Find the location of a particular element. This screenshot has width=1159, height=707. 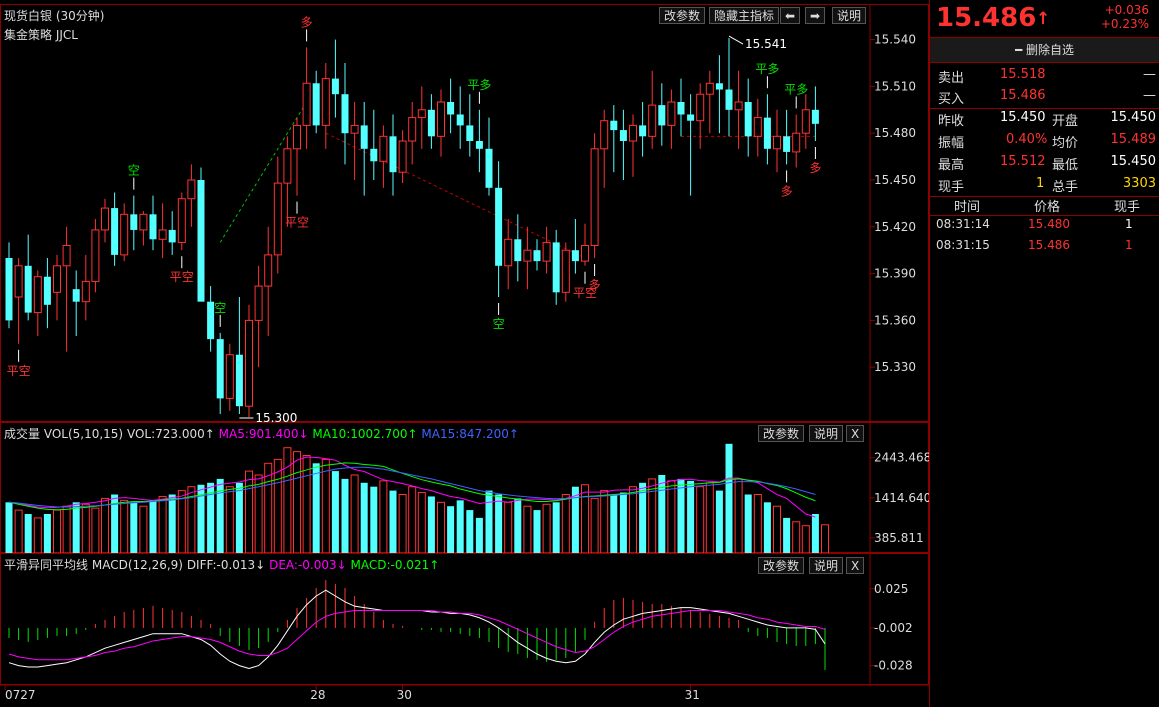

volume-edit-params-button: 改参数 is located at coordinates (781, 433).